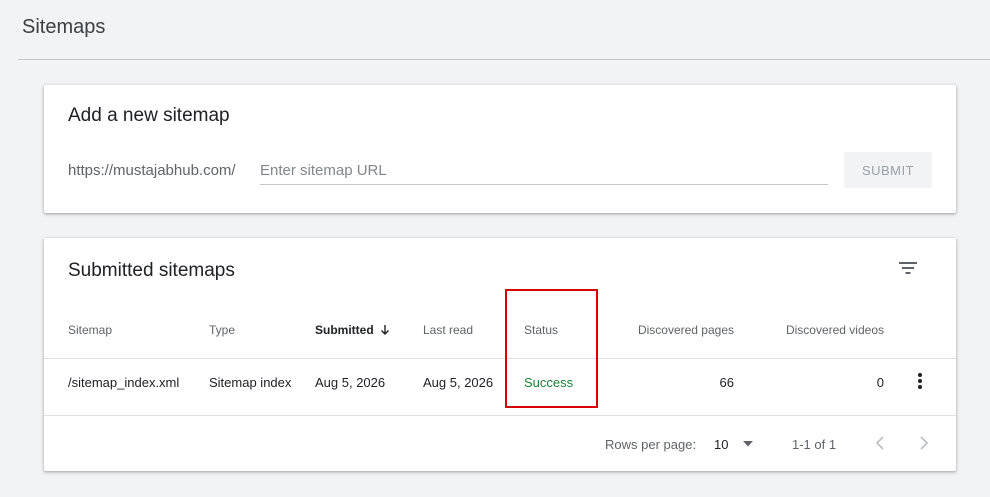 The width and height of the screenshot is (990, 497). Describe the element at coordinates (495, 30) in the screenshot. I see `page-header: Sitemaps` at that location.